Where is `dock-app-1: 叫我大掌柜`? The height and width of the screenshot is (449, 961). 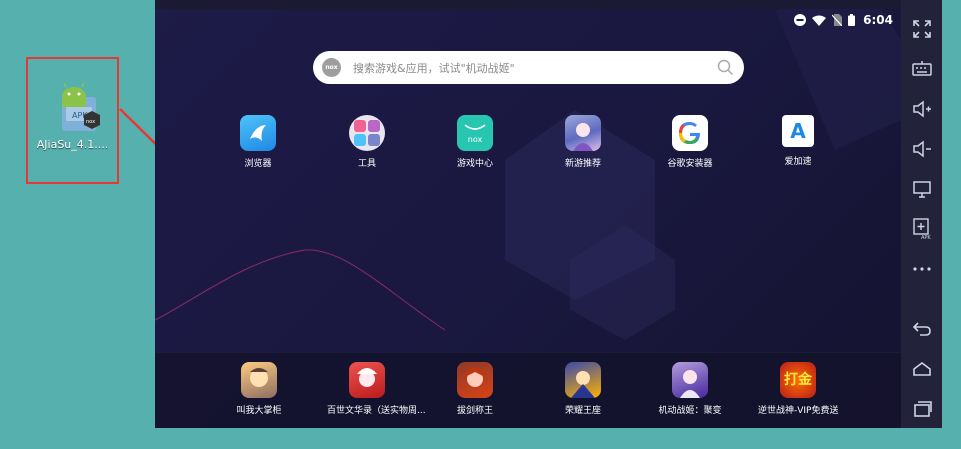
dock-app-1: 叫我大掌柜 is located at coordinates (259, 389).